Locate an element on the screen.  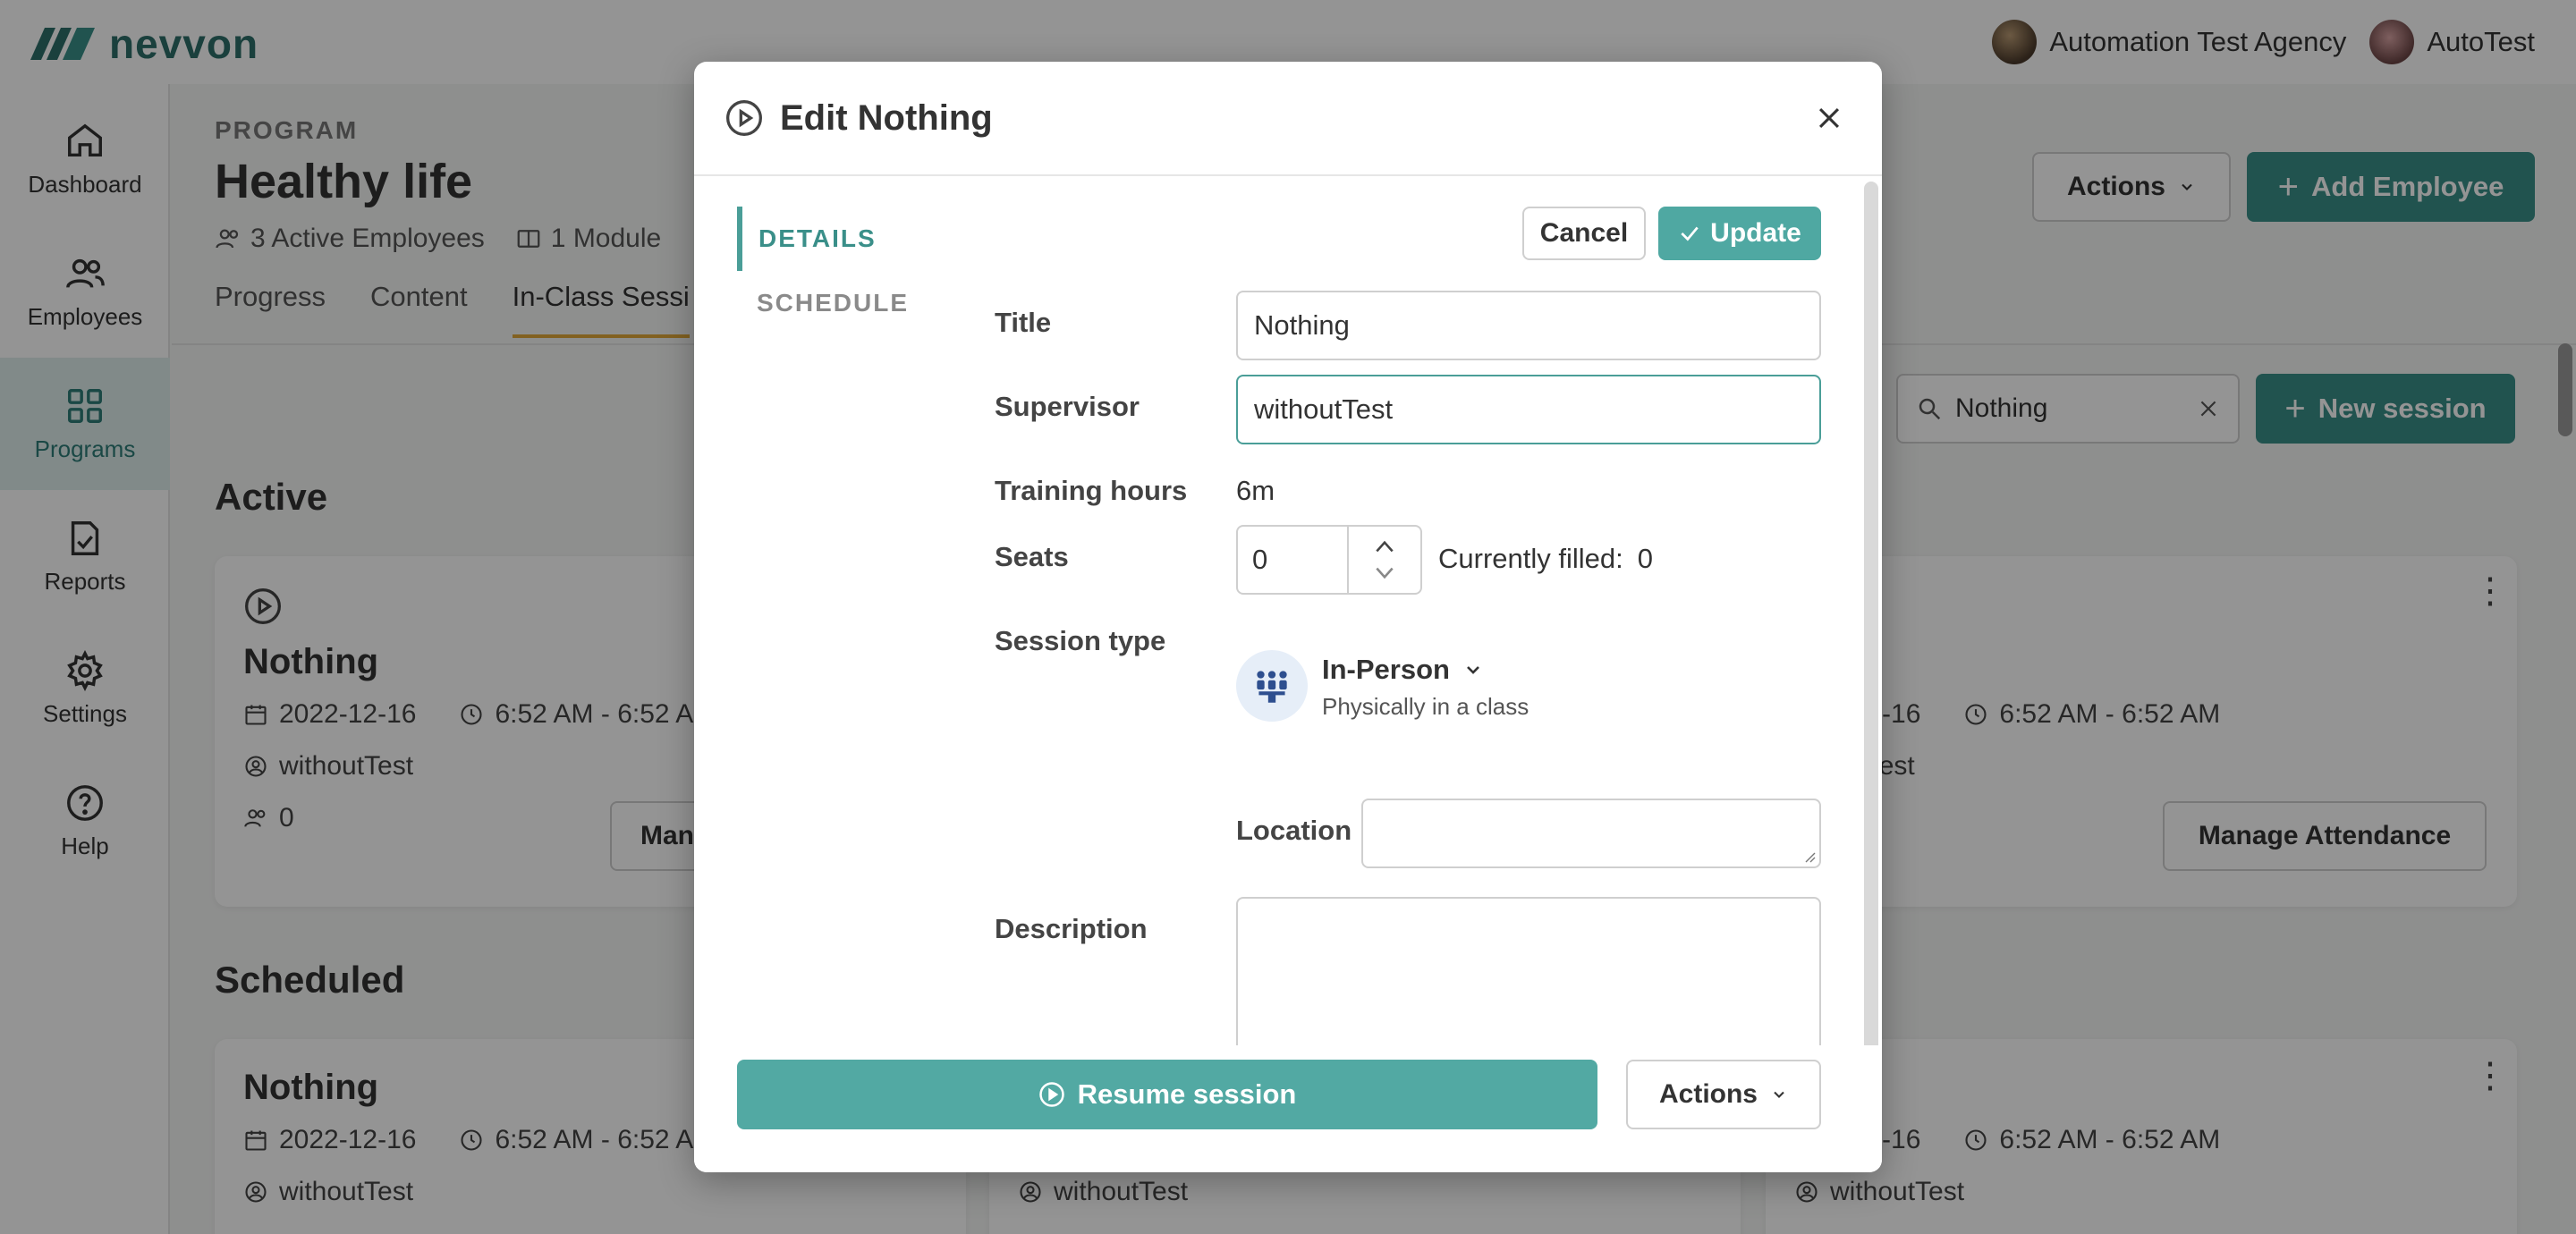
resume-session-label: Resume session is located at coordinates (1187, 1094).